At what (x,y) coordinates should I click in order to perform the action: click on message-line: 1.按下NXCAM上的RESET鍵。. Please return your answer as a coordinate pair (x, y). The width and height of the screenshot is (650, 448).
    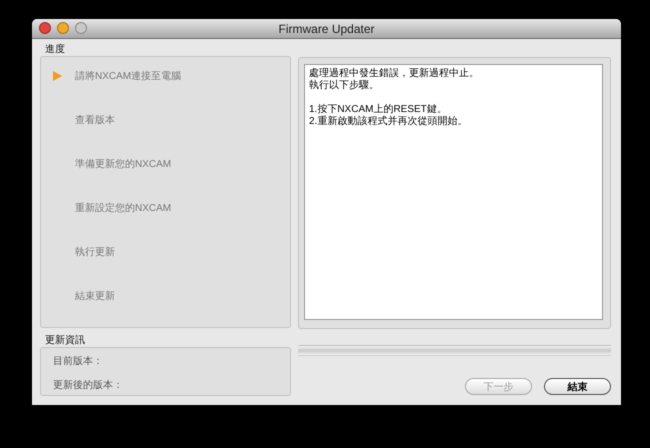
    Looking at the image, I should click on (378, 110).